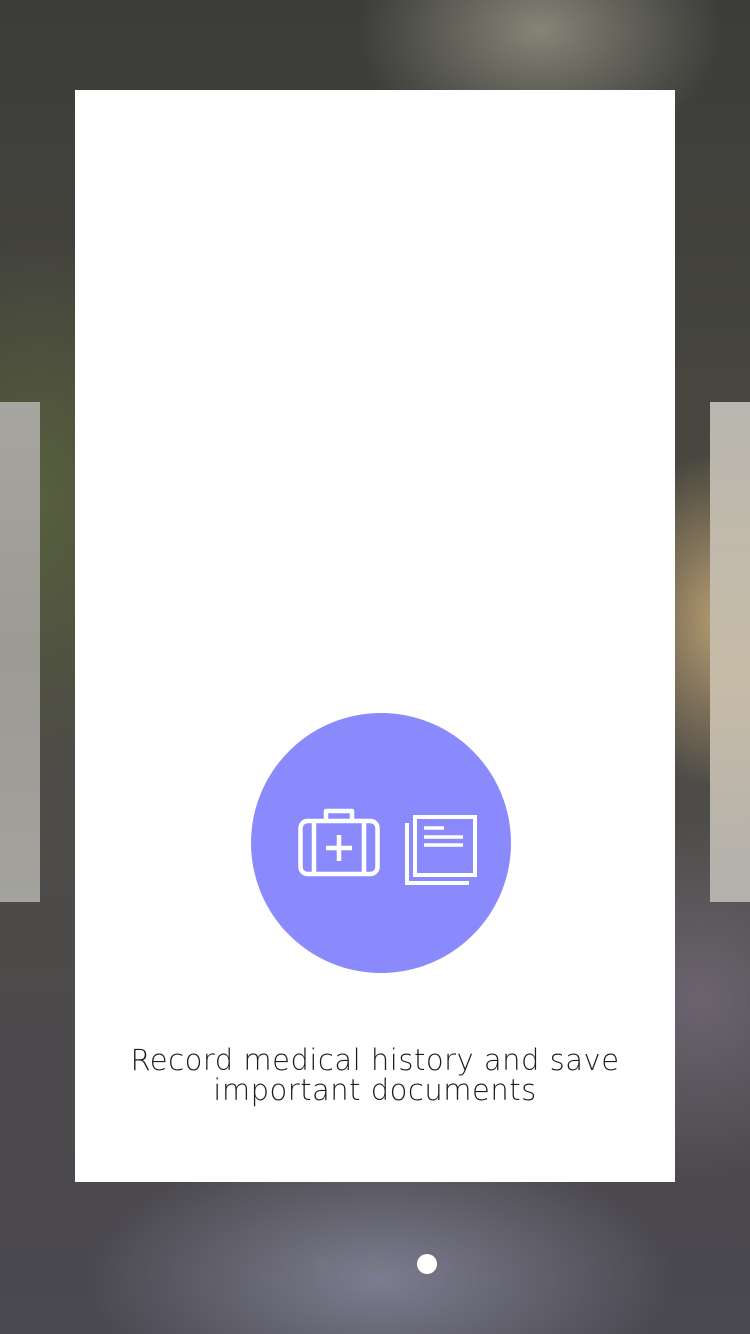  What do you see at coordinates (375, 1090) in the screenshot?
I see `caption-line-2: important documents` at bounding box center [375, 1090].